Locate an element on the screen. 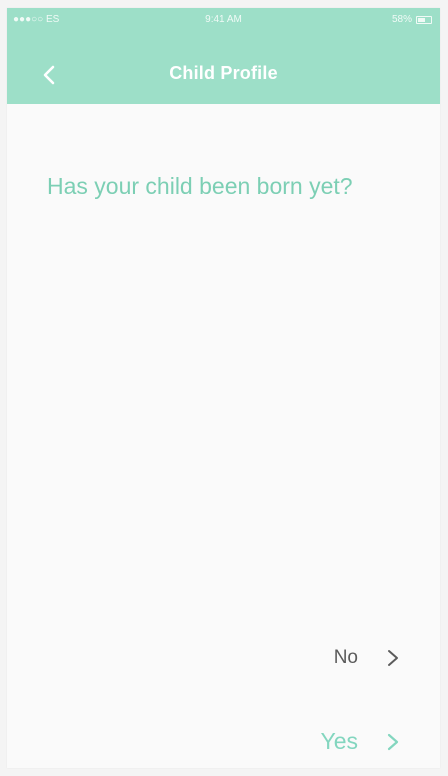 The image size is (448, 776). status-time: 9:41 AM is located at coordinates (223, 19).